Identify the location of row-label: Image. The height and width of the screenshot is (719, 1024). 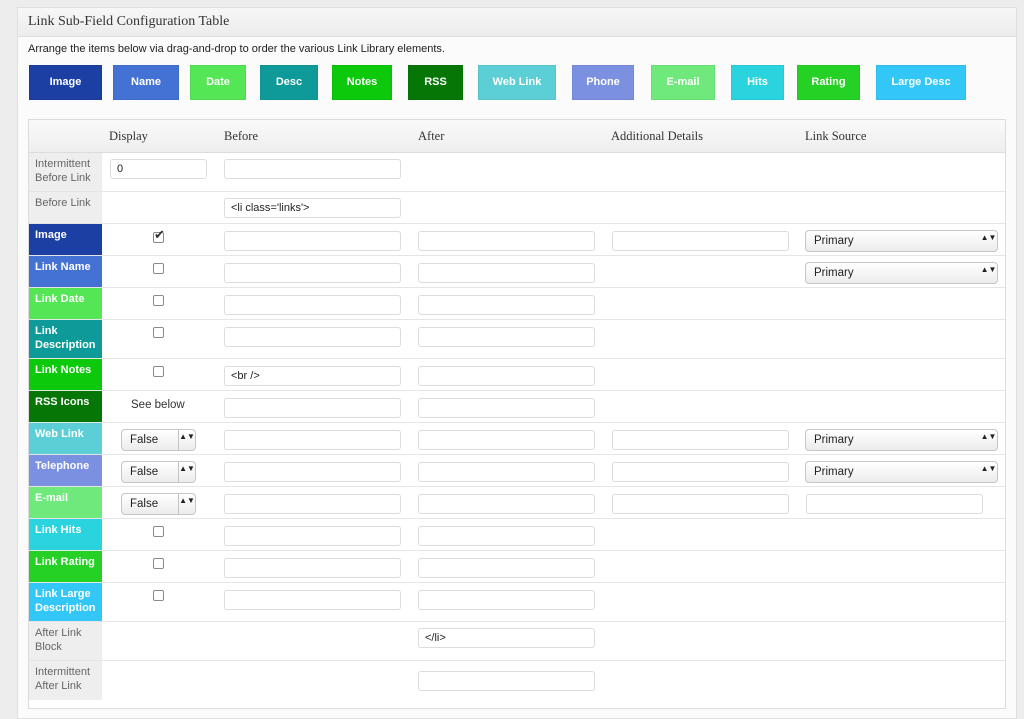
(65, 239).